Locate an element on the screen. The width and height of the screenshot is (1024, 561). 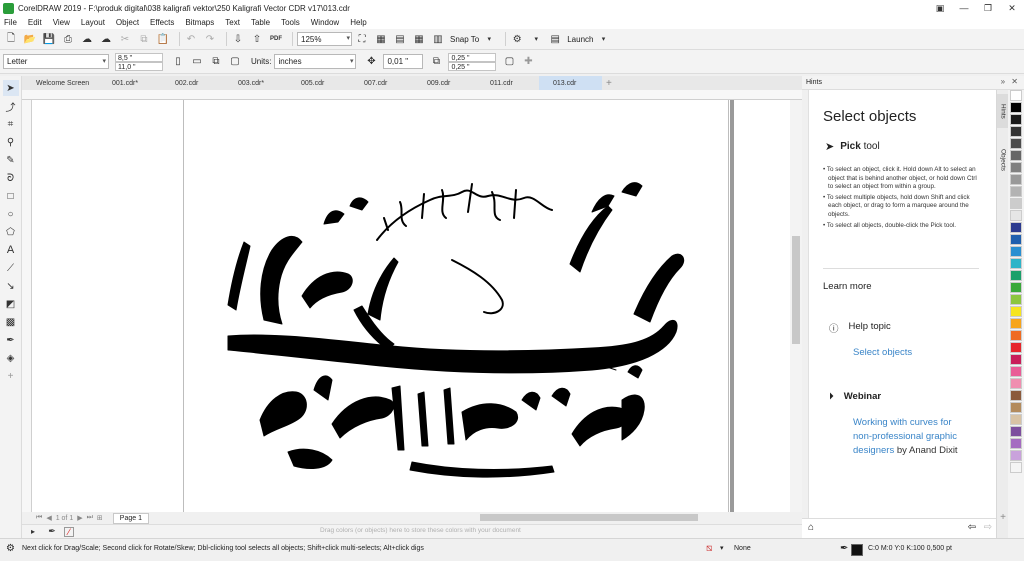
forward-arrow-icon: ⇨ is located at coordinates (988, 527).